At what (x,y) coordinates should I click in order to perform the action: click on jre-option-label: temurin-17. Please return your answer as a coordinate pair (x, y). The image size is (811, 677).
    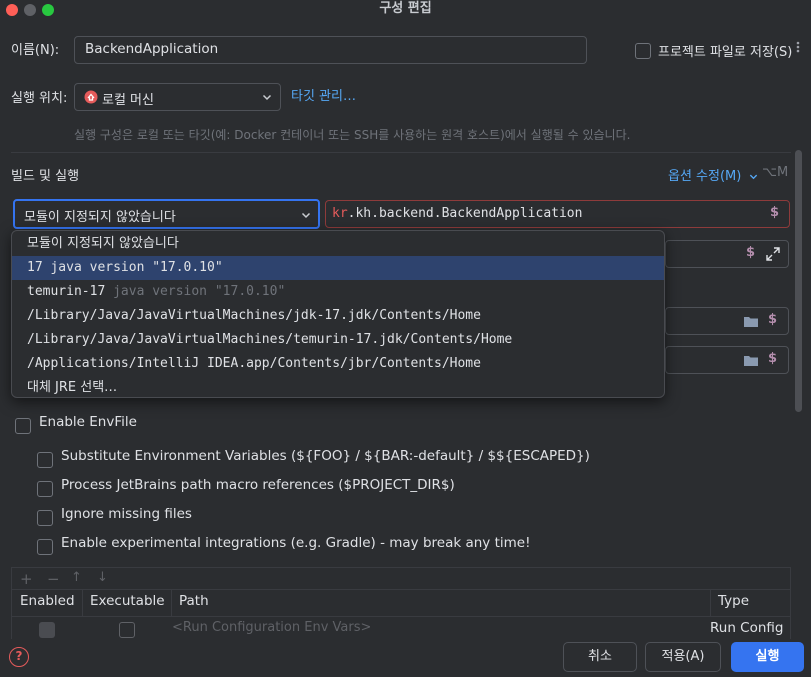
    Looking at the image, I should click on (70, 291).